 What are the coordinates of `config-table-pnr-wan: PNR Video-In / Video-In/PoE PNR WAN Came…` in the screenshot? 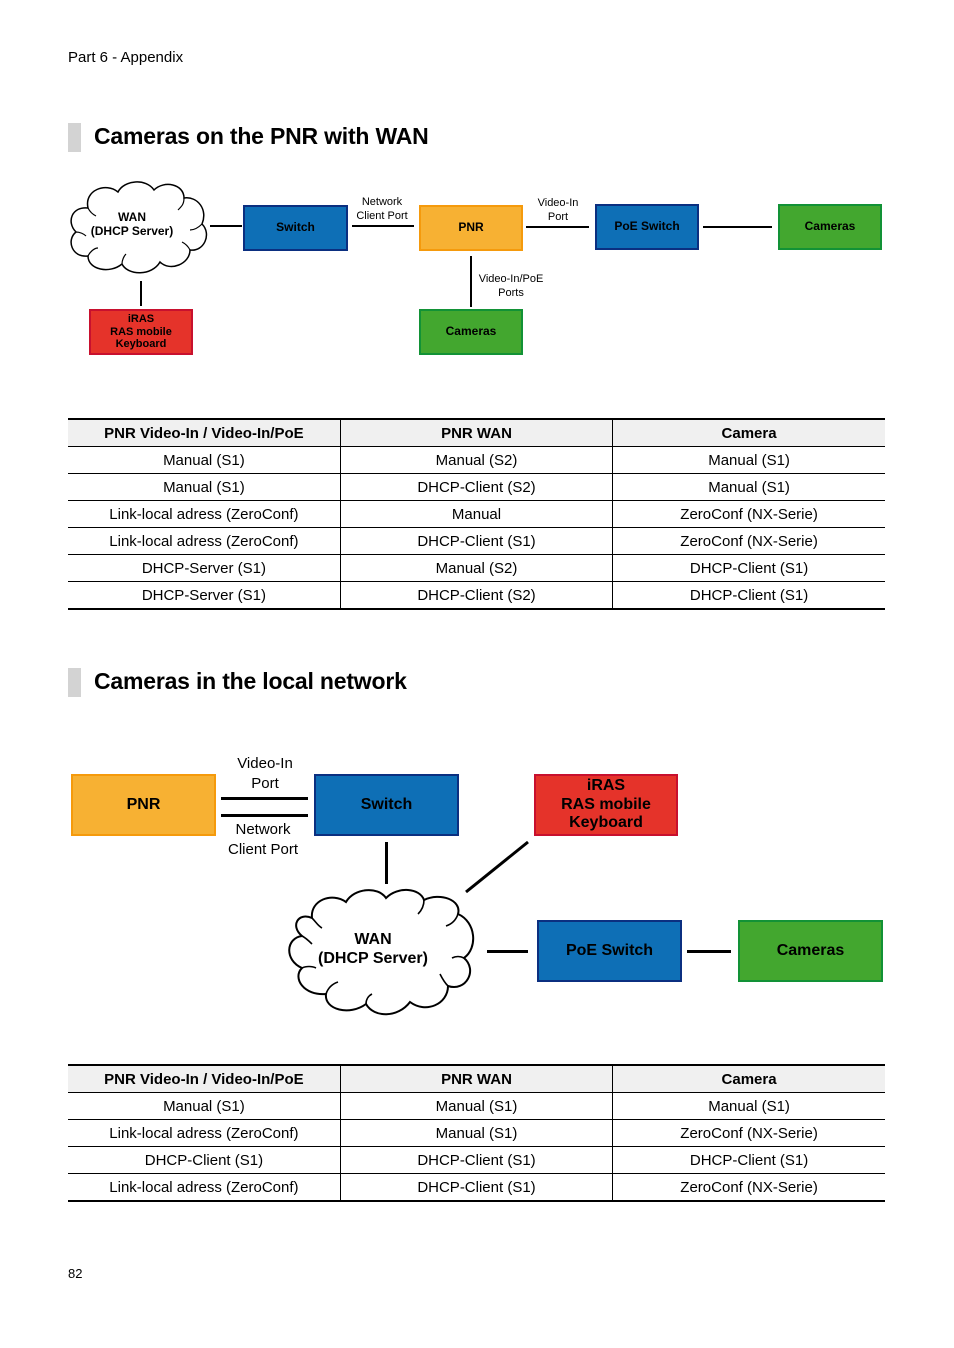 It's located at (476, 514).